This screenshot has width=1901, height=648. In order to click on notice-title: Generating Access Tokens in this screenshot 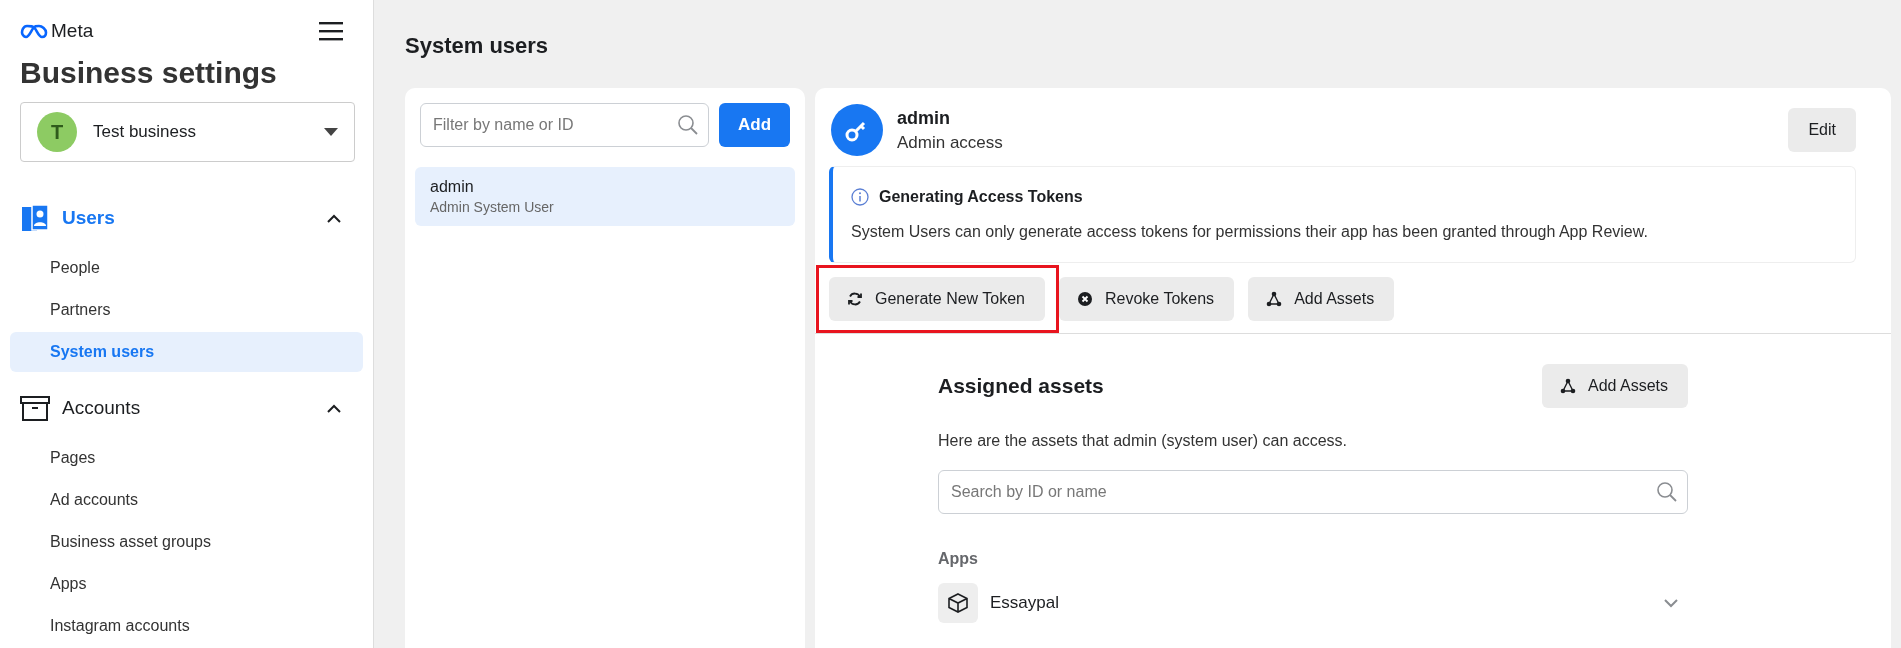, I will do `click(981, 197)`.